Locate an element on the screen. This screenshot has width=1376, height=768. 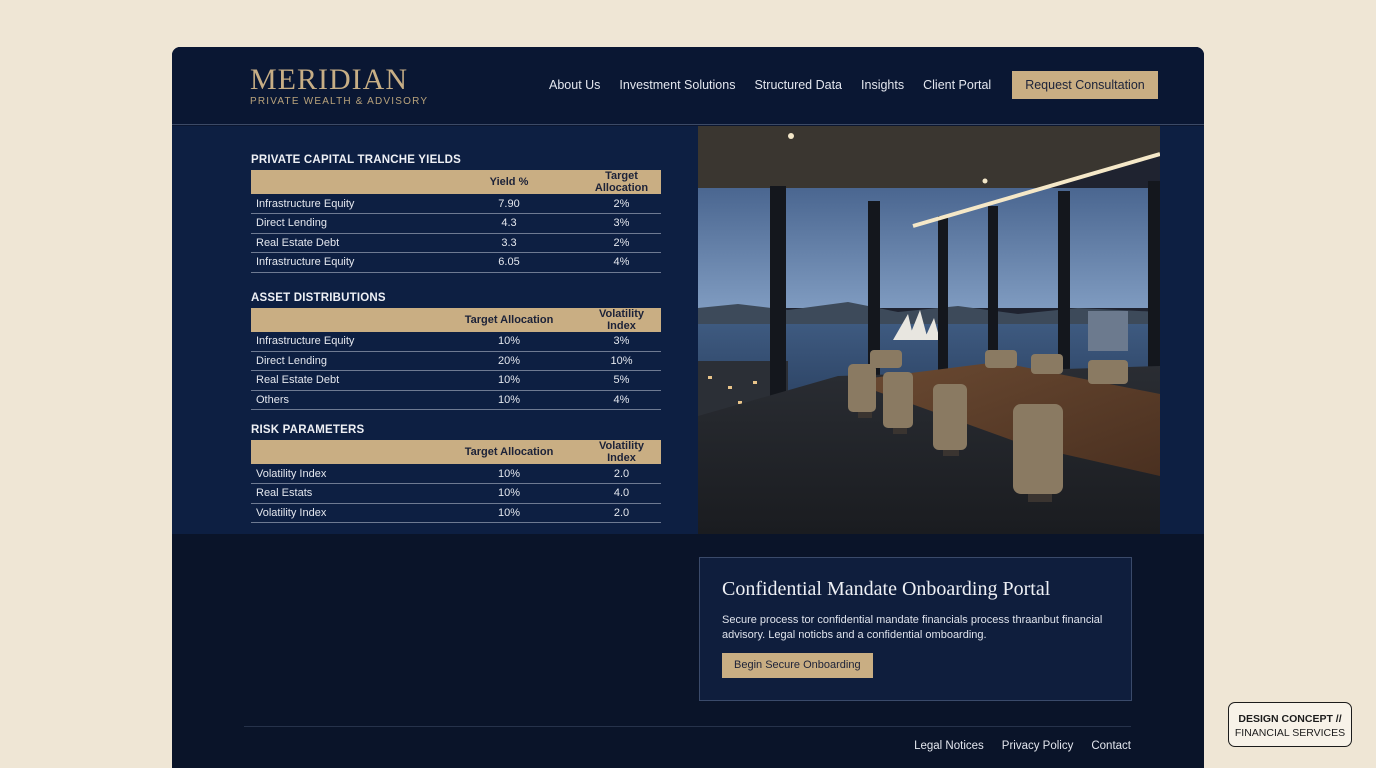
table-header-row: Yield % Target Allocation is located at coordinates (456, 182).